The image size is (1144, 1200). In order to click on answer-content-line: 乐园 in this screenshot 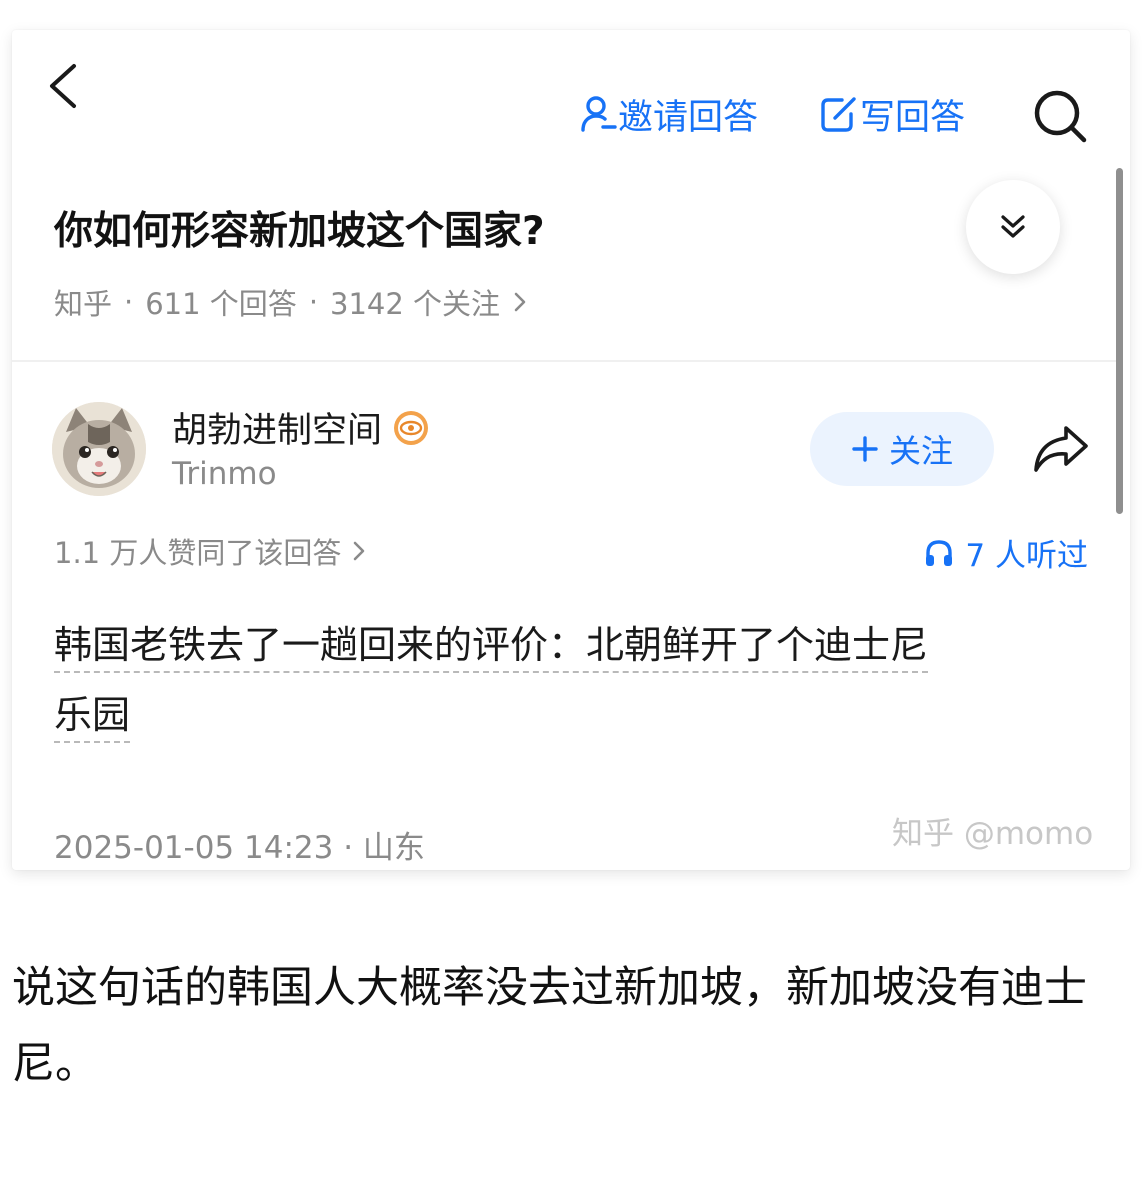, I will do `click(92, 718)`.